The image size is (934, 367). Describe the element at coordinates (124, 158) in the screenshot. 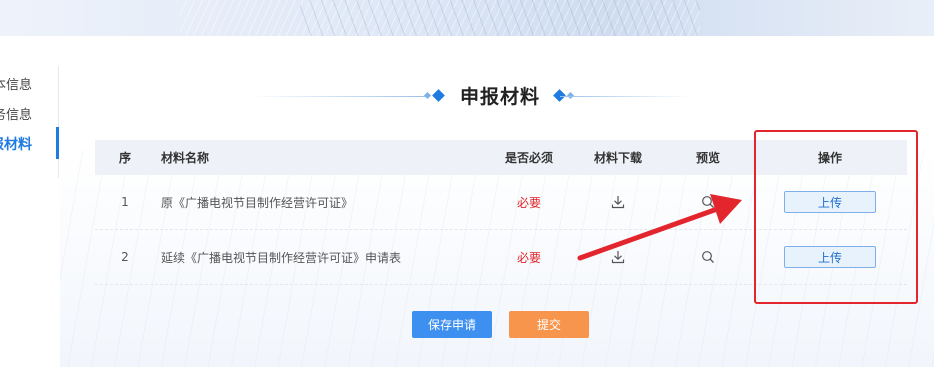

I see `header-no: 序` at that location.